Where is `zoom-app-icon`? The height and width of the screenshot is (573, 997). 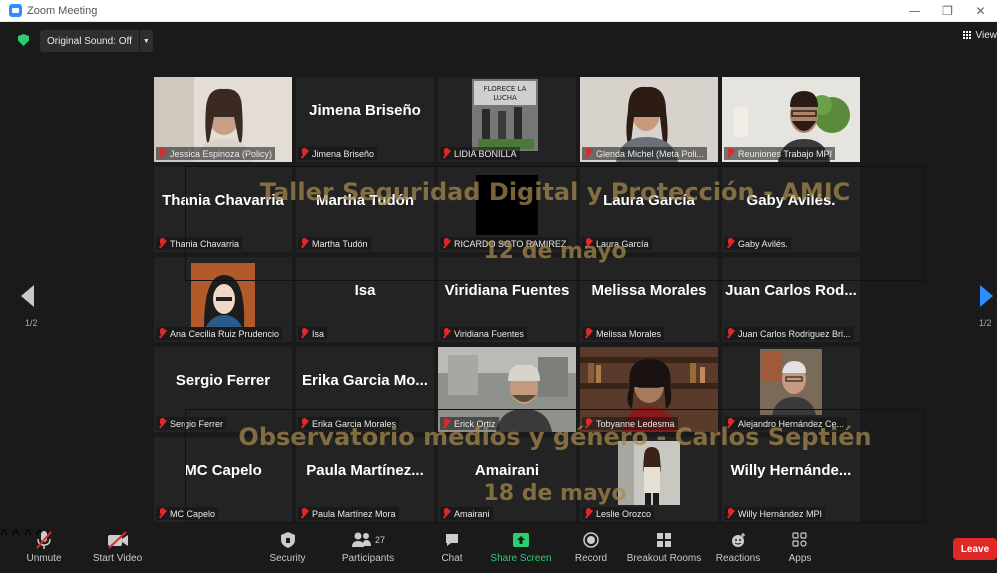 zoom-app-icon is located at coordinates (15, 10).